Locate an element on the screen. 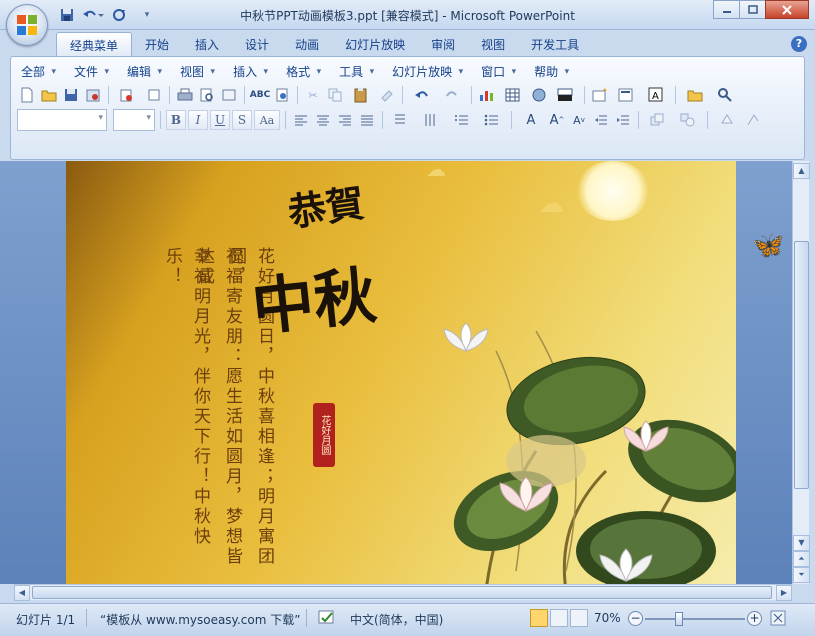 This screenshot has width=815, height=636. scroll-left-icon: ◀ is located at coordinates (22, 593).